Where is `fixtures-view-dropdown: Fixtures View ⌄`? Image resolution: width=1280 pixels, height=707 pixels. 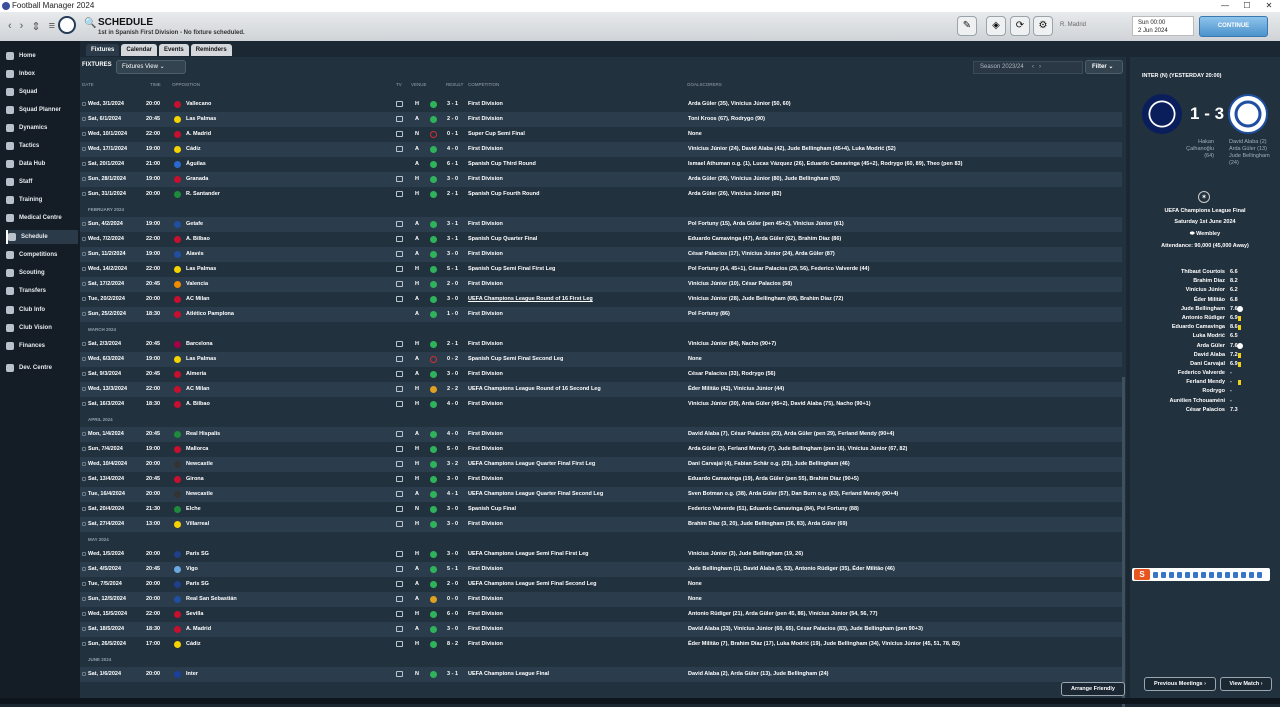 fixtures-view-dropdown: Fixtures View ⌄ is located at coordinates (151, 67).